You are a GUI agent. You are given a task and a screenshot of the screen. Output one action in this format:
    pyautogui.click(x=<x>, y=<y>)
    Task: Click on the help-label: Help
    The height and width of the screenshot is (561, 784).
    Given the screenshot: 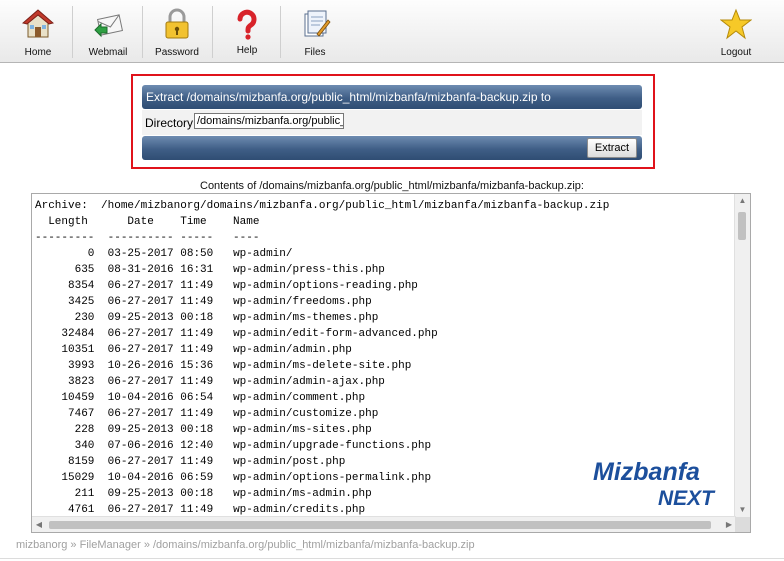 What is the action you would take?
    pyautogui.click(x=247, y=50)
    